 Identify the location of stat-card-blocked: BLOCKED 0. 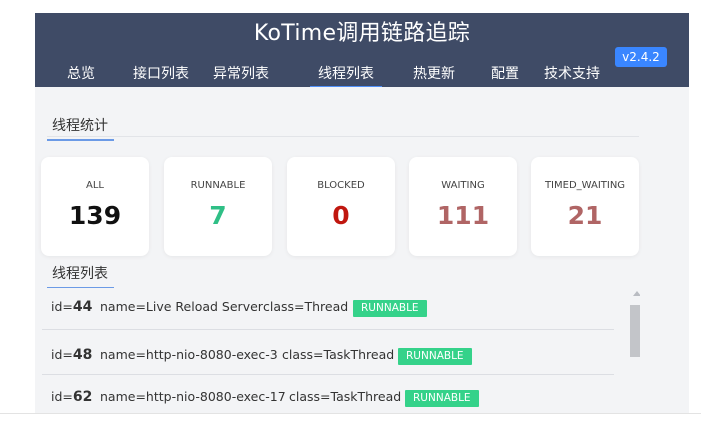
(341, 206).